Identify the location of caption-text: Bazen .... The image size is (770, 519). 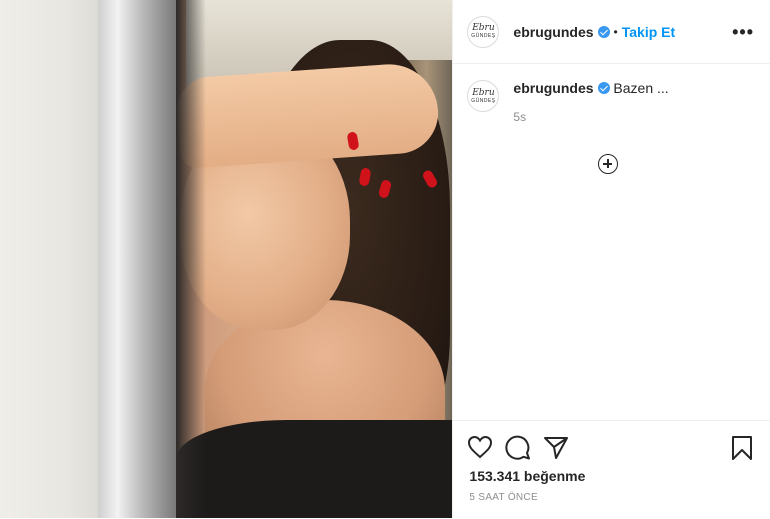
(641, 88).